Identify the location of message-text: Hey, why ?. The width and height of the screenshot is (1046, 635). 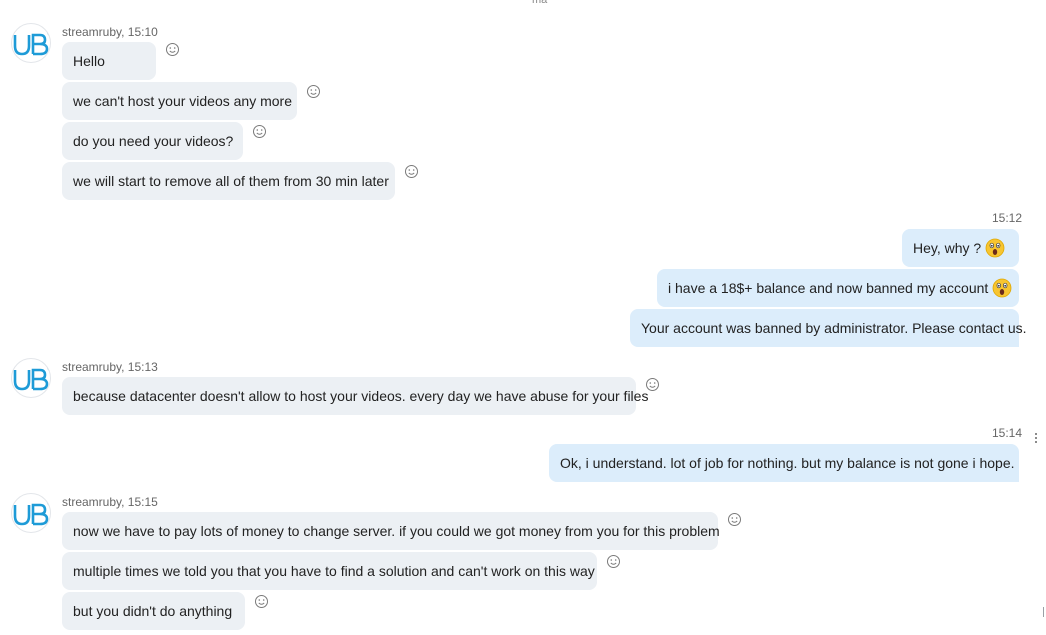
(947, 248).